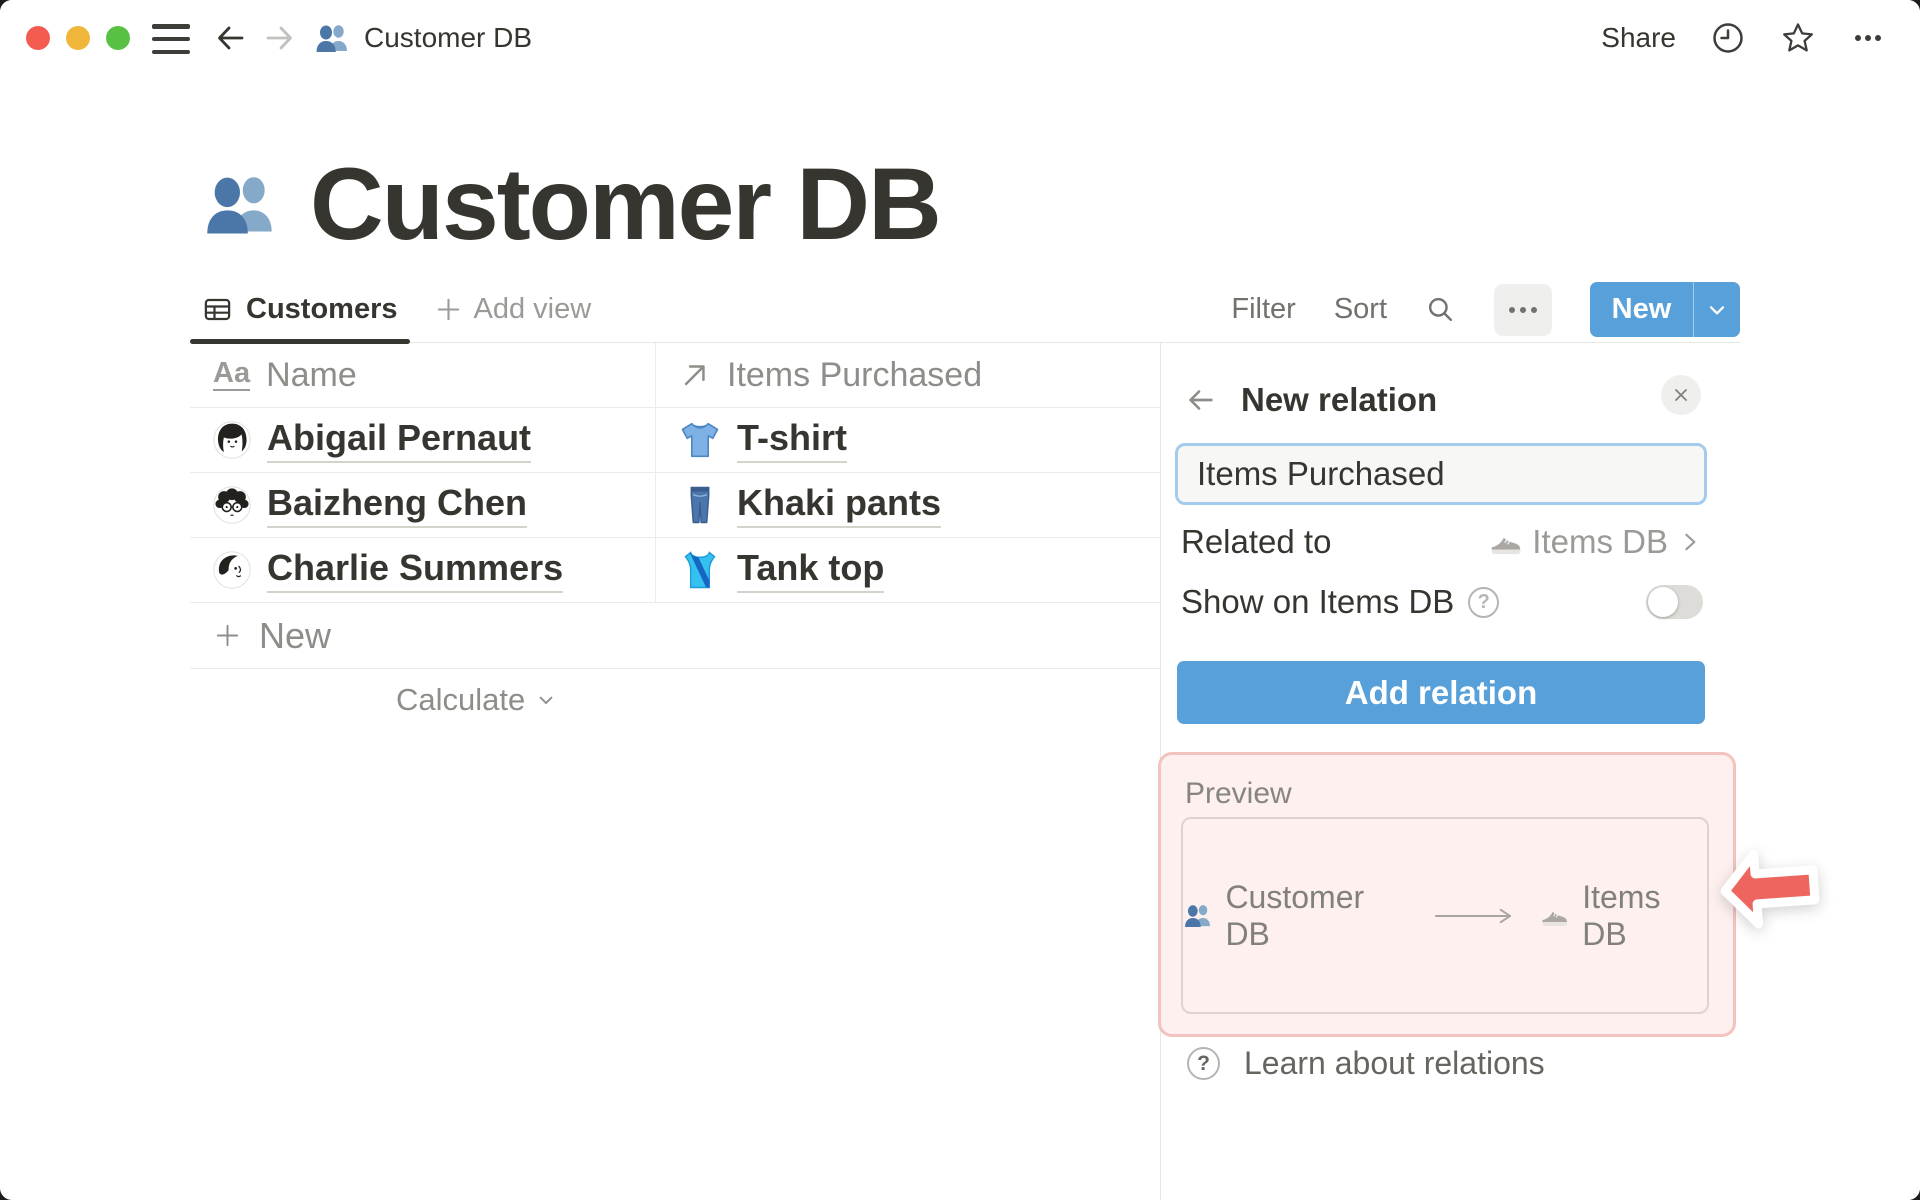 Image resolution: width=1920 pixels, height=1200 pixels. What do you see at coordinates (1798, 38) in the screenshot?
I see `favorite-star-icon` at bounding box center [1798, 38].